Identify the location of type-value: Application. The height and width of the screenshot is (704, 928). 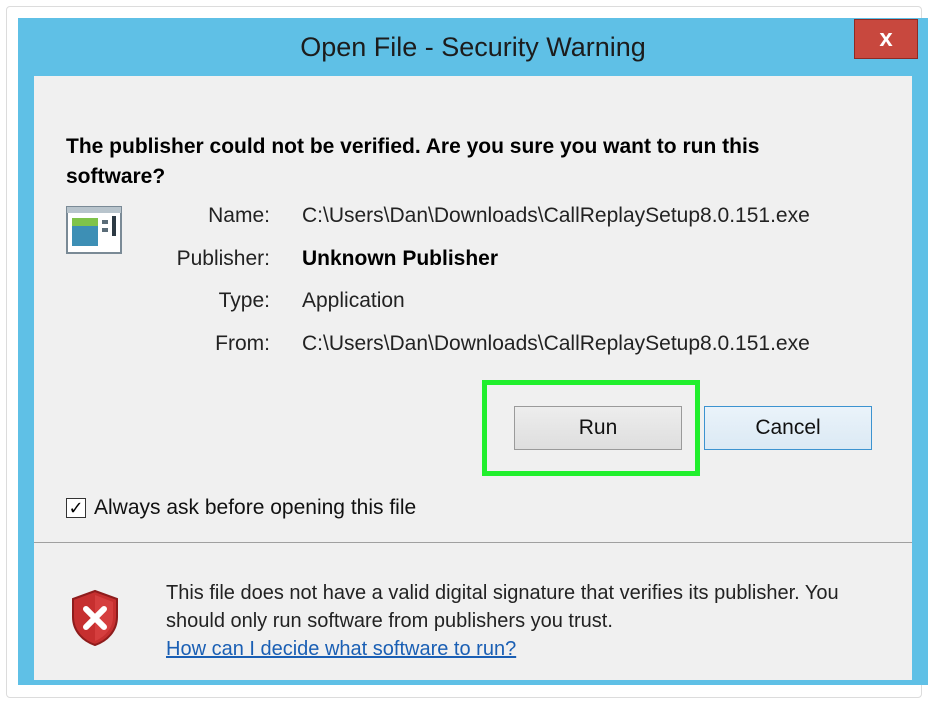
(353, 300).